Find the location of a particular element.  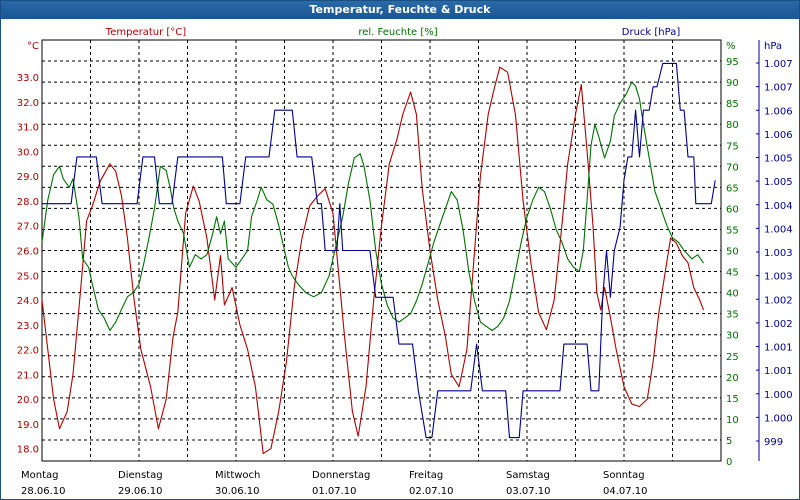

x-date-label: 01.07.10 is located at coordinates (334, 491).